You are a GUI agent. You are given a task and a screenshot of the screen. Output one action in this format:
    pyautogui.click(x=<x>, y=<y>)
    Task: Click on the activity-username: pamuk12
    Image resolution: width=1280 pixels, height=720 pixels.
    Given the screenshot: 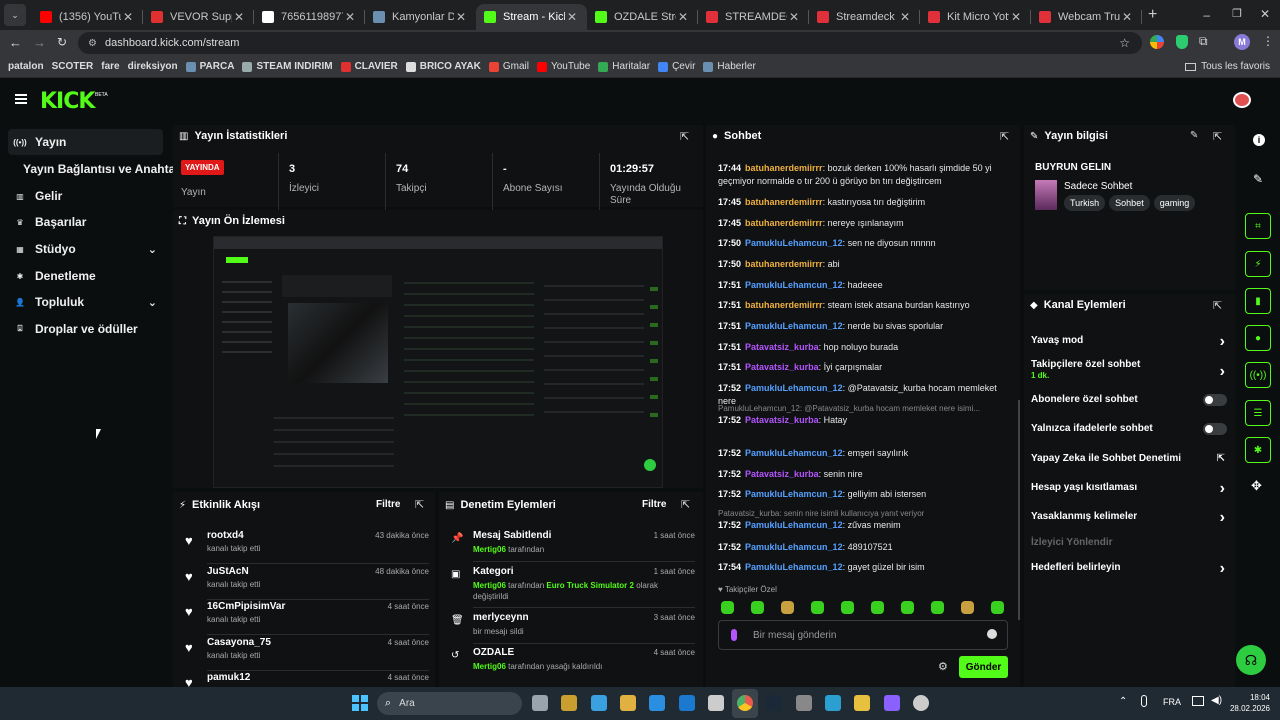 What is the action you would take?
    pyautogui.click(x=228, y=677)
    